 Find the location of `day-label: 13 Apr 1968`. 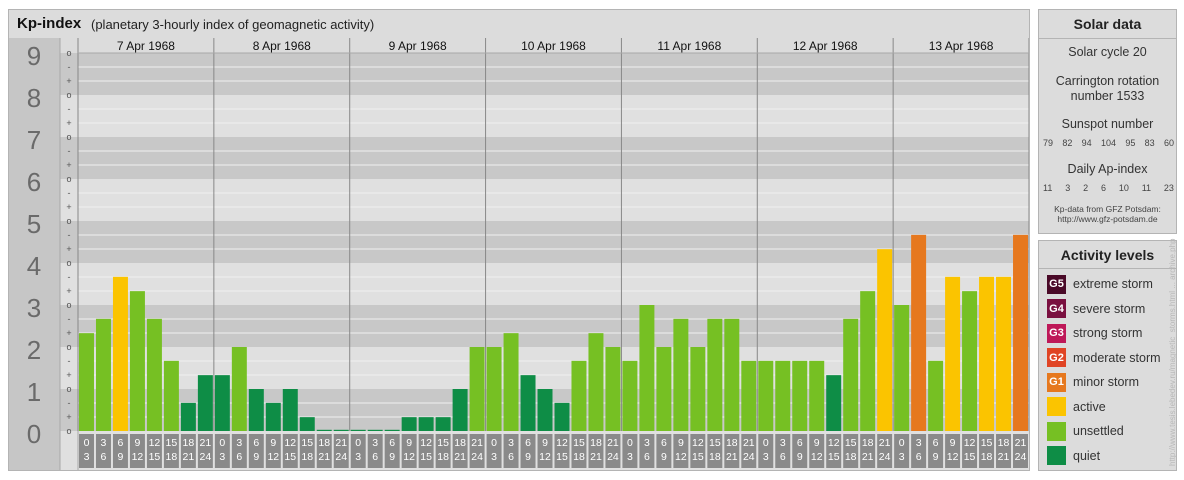

day-label: 13 Apr 1968 is located at coordinates (961, 46).